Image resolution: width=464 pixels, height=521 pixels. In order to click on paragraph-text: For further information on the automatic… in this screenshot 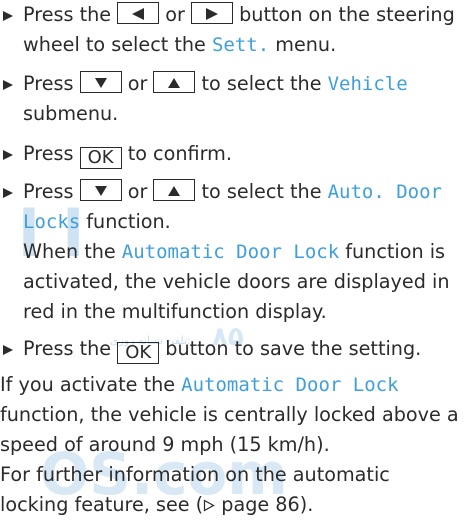, I will do `click(195, 489)`.